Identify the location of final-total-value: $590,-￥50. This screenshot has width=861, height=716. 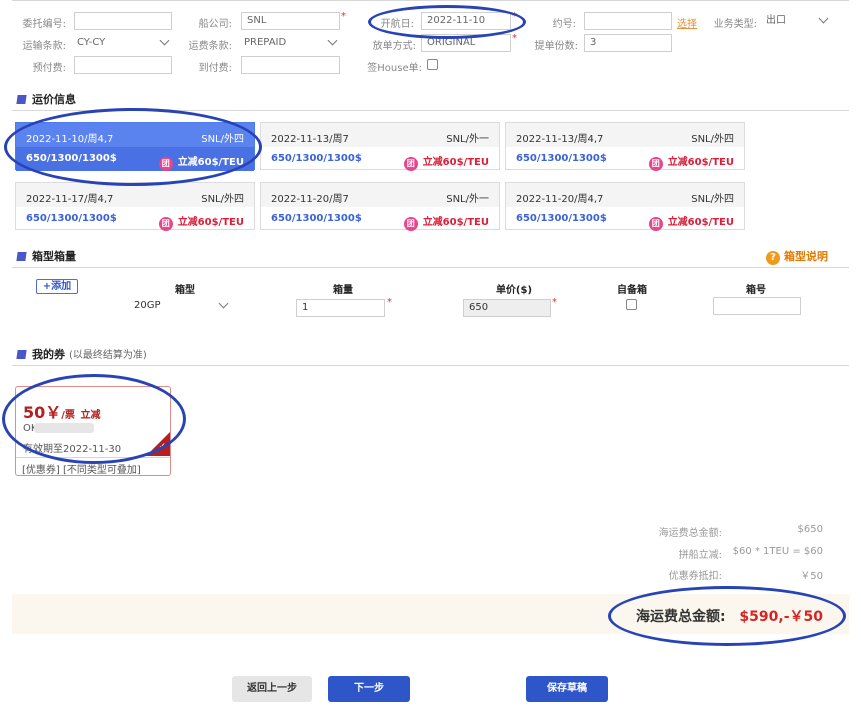
(781, 617).